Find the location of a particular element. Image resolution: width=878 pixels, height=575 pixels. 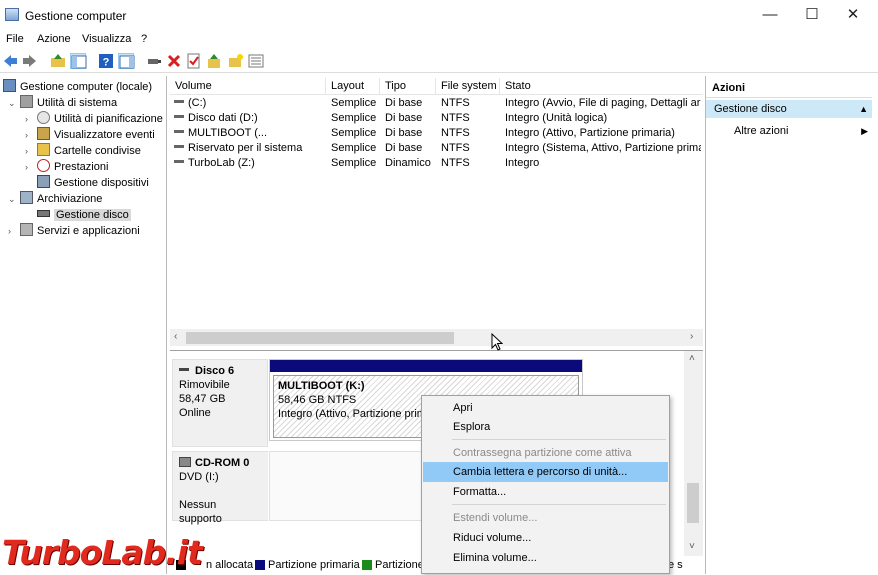

column-file-system: File system is located at coordinates (468, 86).